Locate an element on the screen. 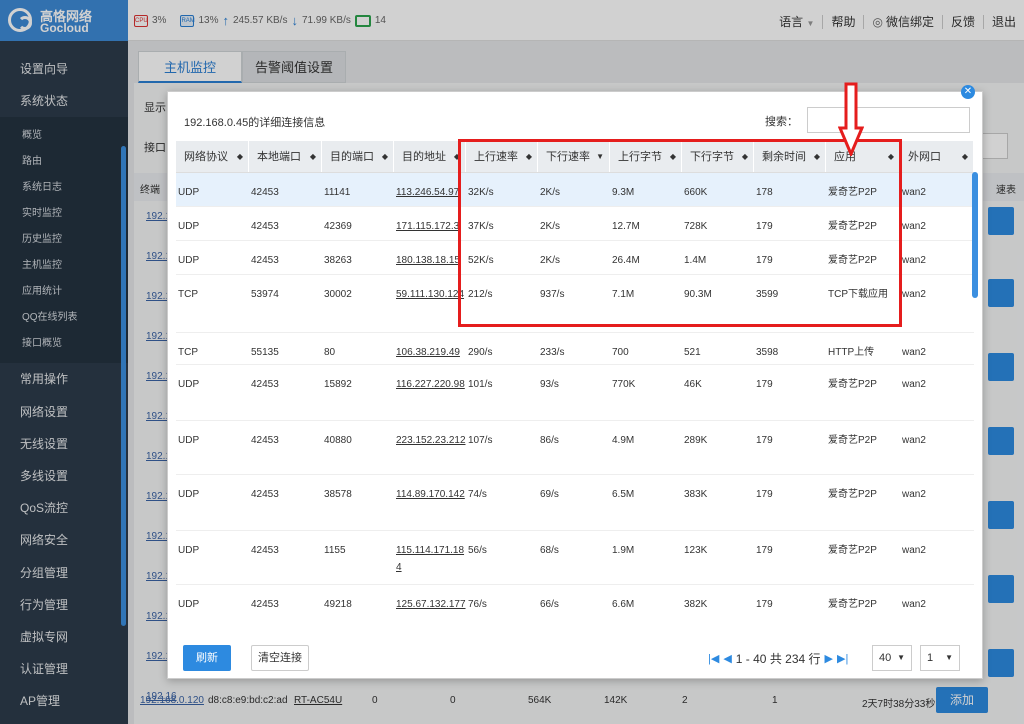 The width and height of the screenshot is (1024, 724). cell-dest-port: 80 is located at coordinates (330, 352).